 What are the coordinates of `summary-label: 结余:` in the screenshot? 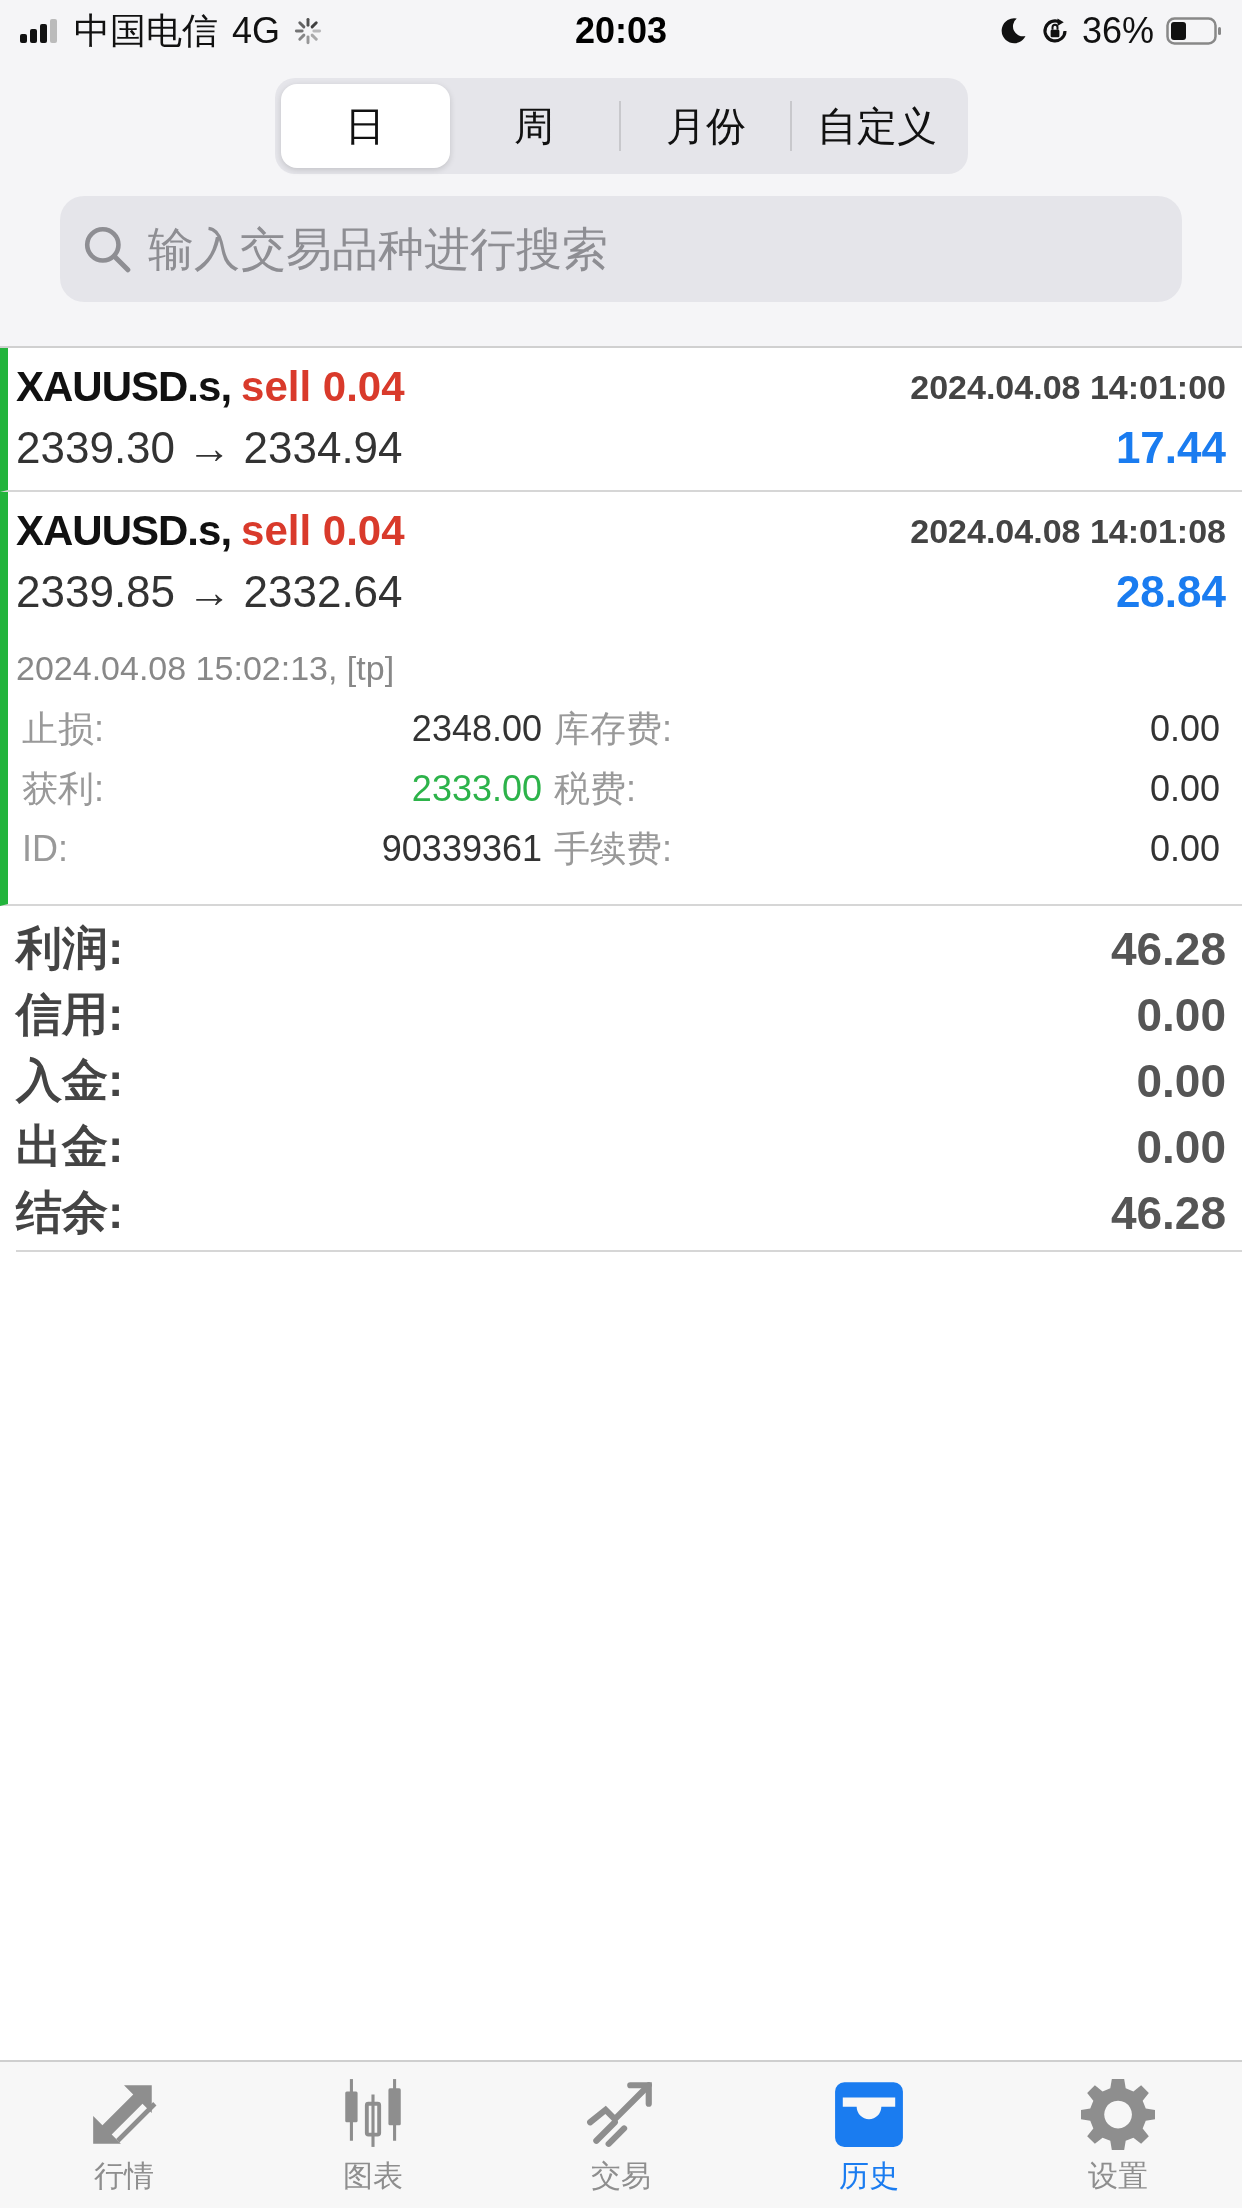 It's located at (70, 1212).